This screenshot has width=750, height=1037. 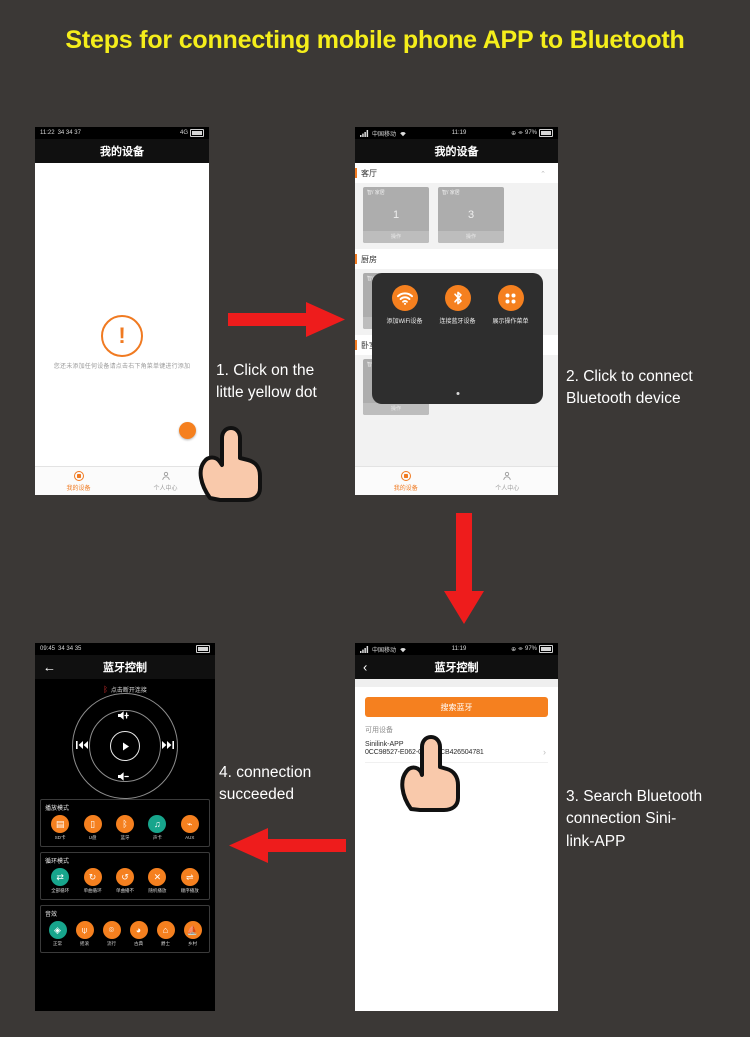 I want to click on classic-icon: ◕, so click(x=138, y=930).